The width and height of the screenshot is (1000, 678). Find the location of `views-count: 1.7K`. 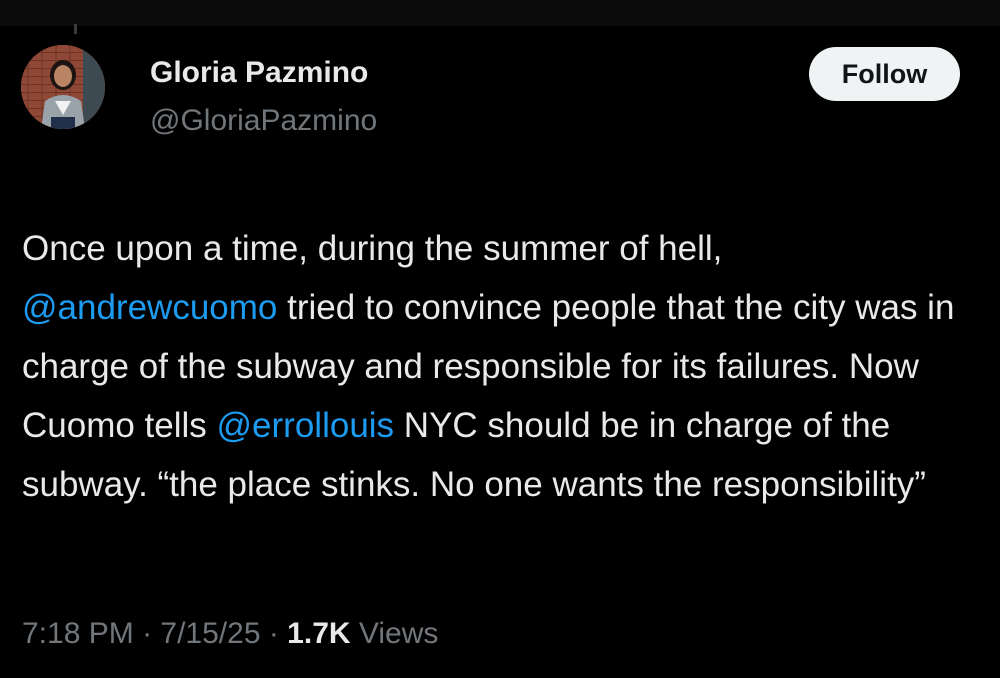

views-count: 1.7K is located at coordinates (318, 633).